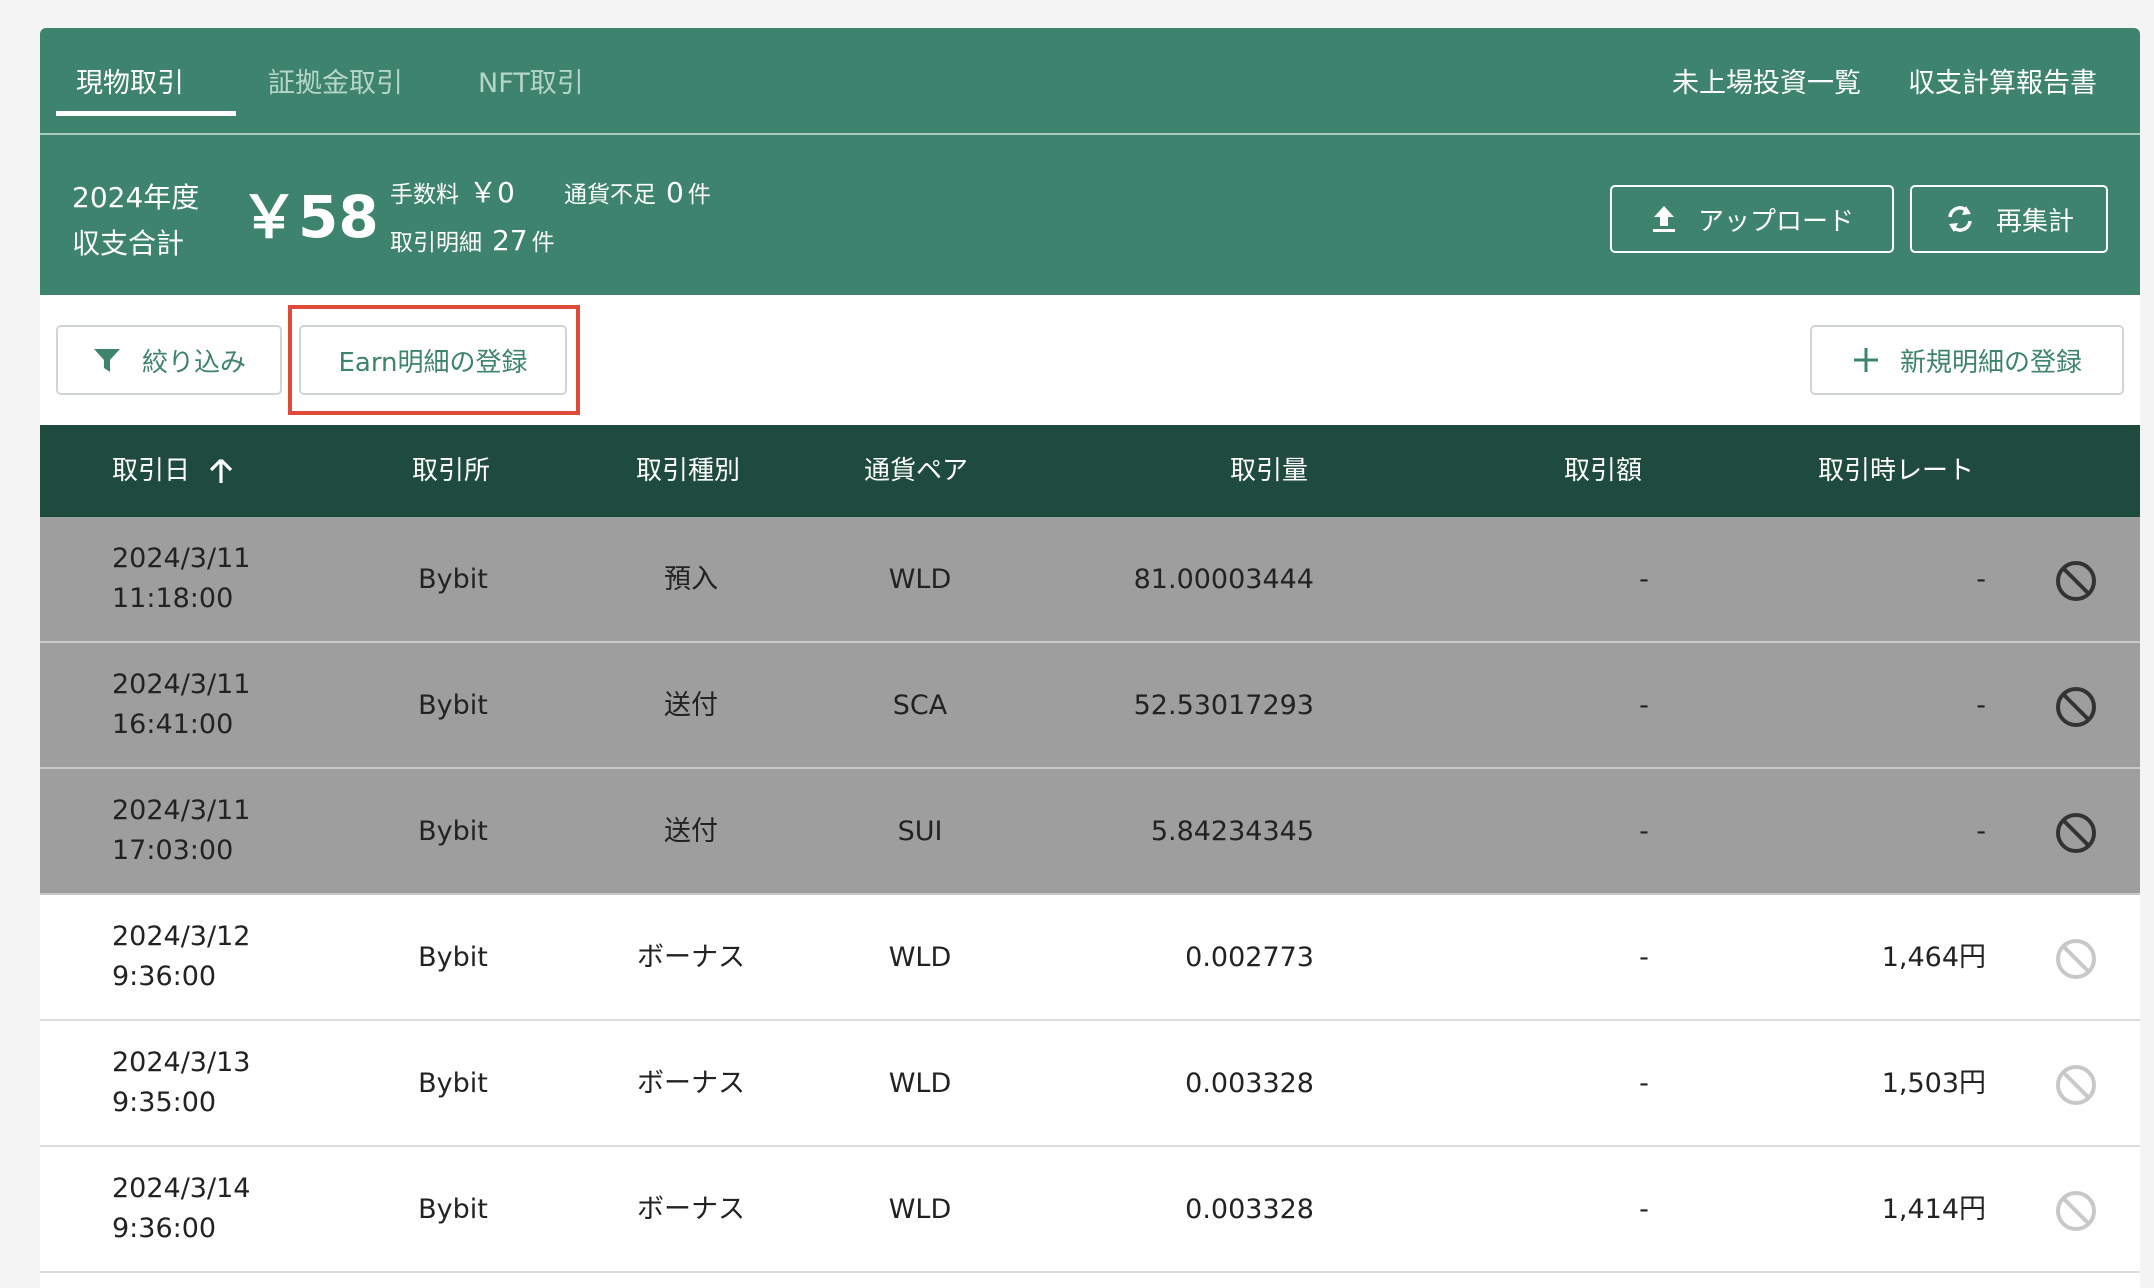 The width and height of the screenshot is (2154, 1288). Describe the element at coordinates (169, 360) in the screenshot. I see `filter-button: 絞り込み` at that location.